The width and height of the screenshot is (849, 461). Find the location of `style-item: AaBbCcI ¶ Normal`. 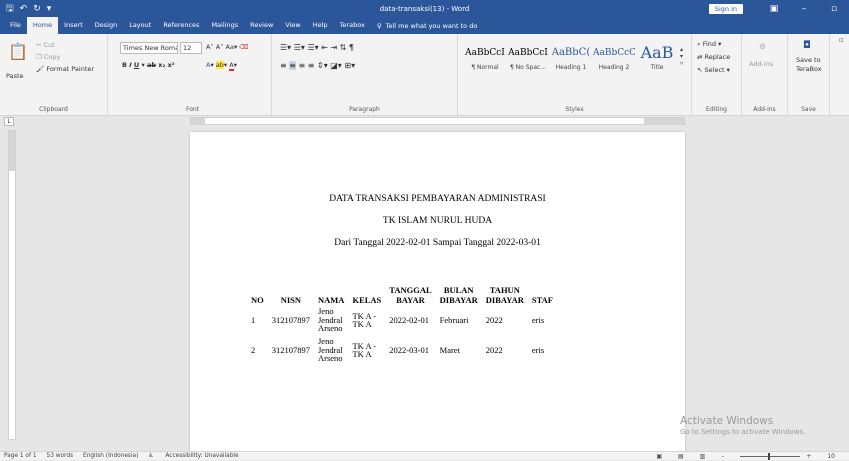

style-item: AaBbCcI ¶ Normal is located at coordinates (485, 60).